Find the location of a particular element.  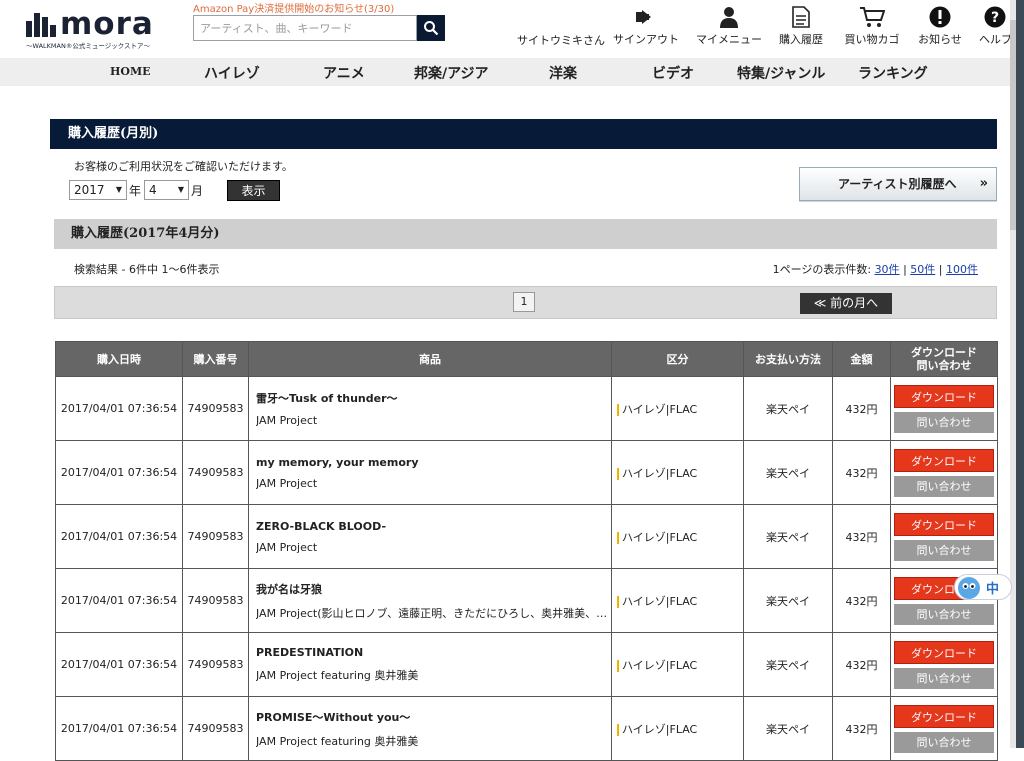

mora-logo-mark-icon is located at coordinates (41, 25).